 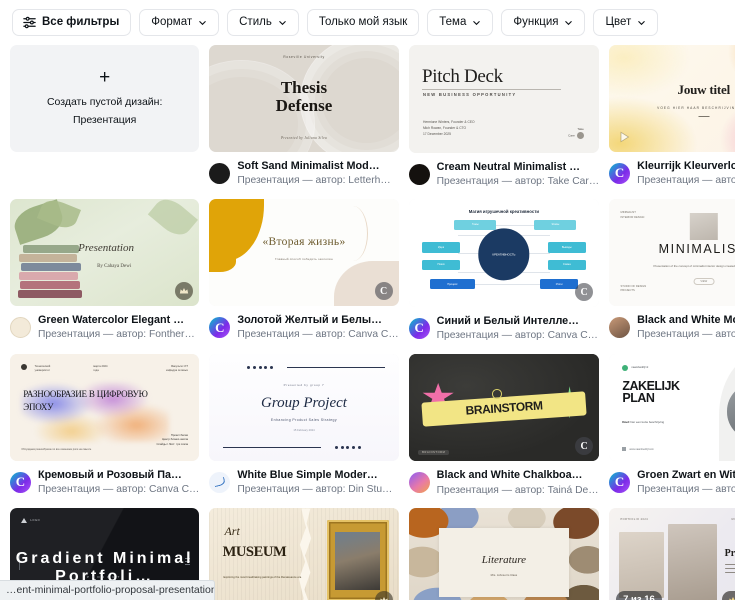 What do you see at coordinates (543, 22) in the screenshot?
I see `filter-chip-feature: Функция` at bounding box center [543, 22].